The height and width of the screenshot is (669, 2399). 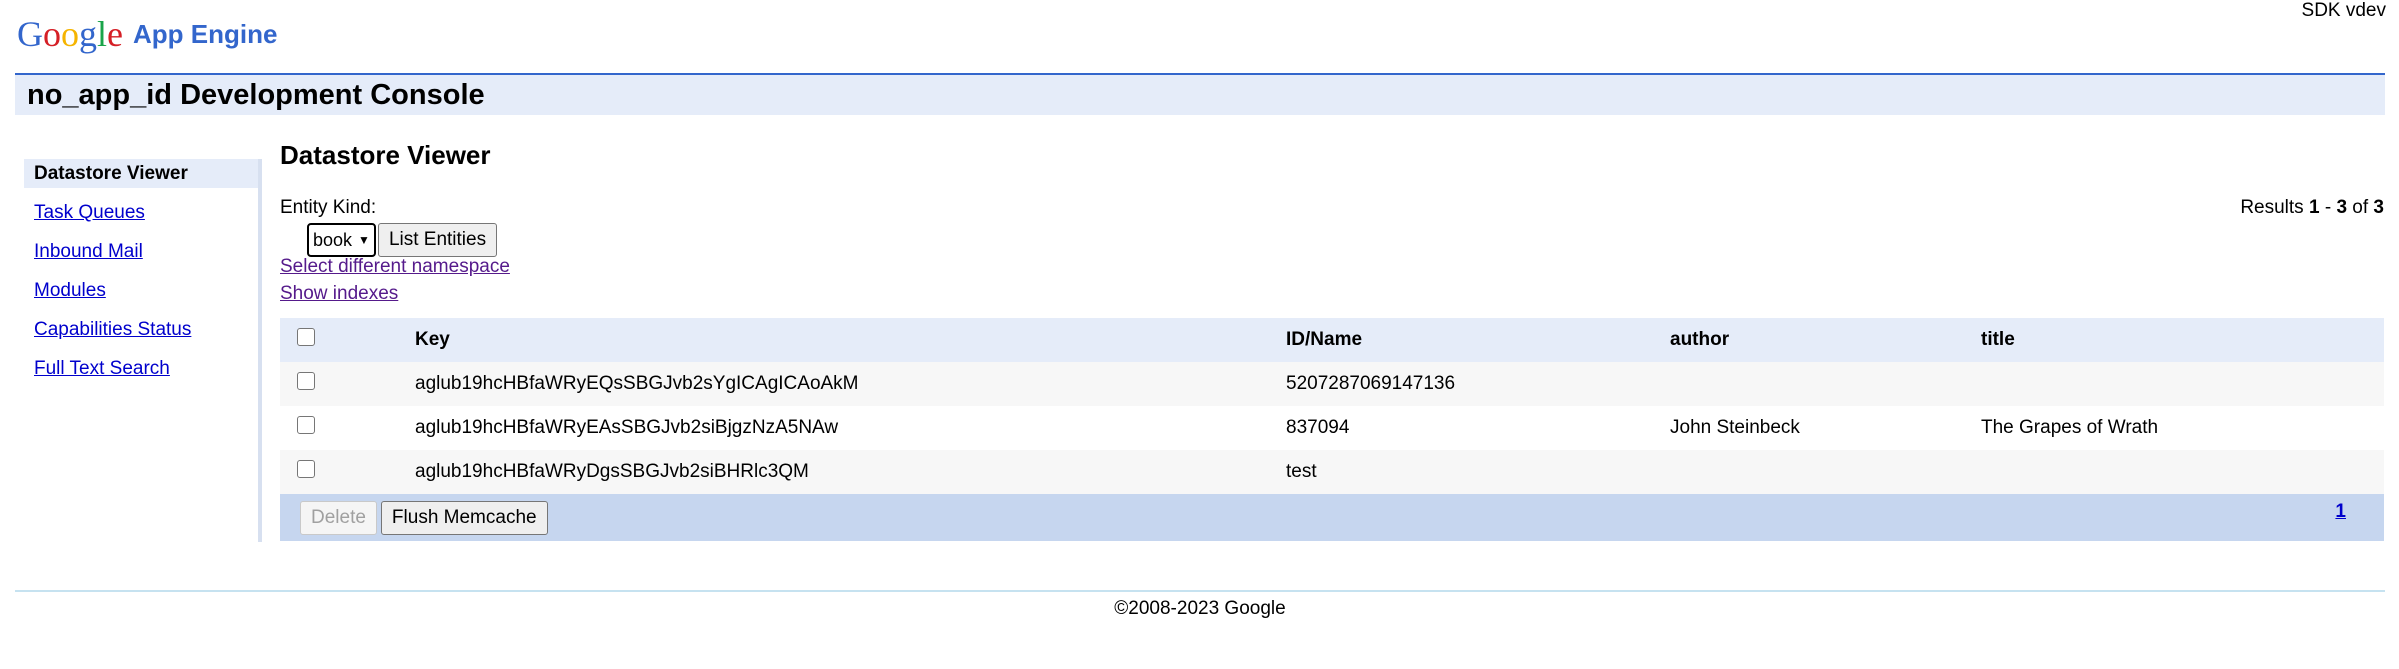 What do you see at coordinates (2070, 427) in the screenshot?
I see `cell-title: The Grapes of Wrath` at bounding box center [2070, 427].